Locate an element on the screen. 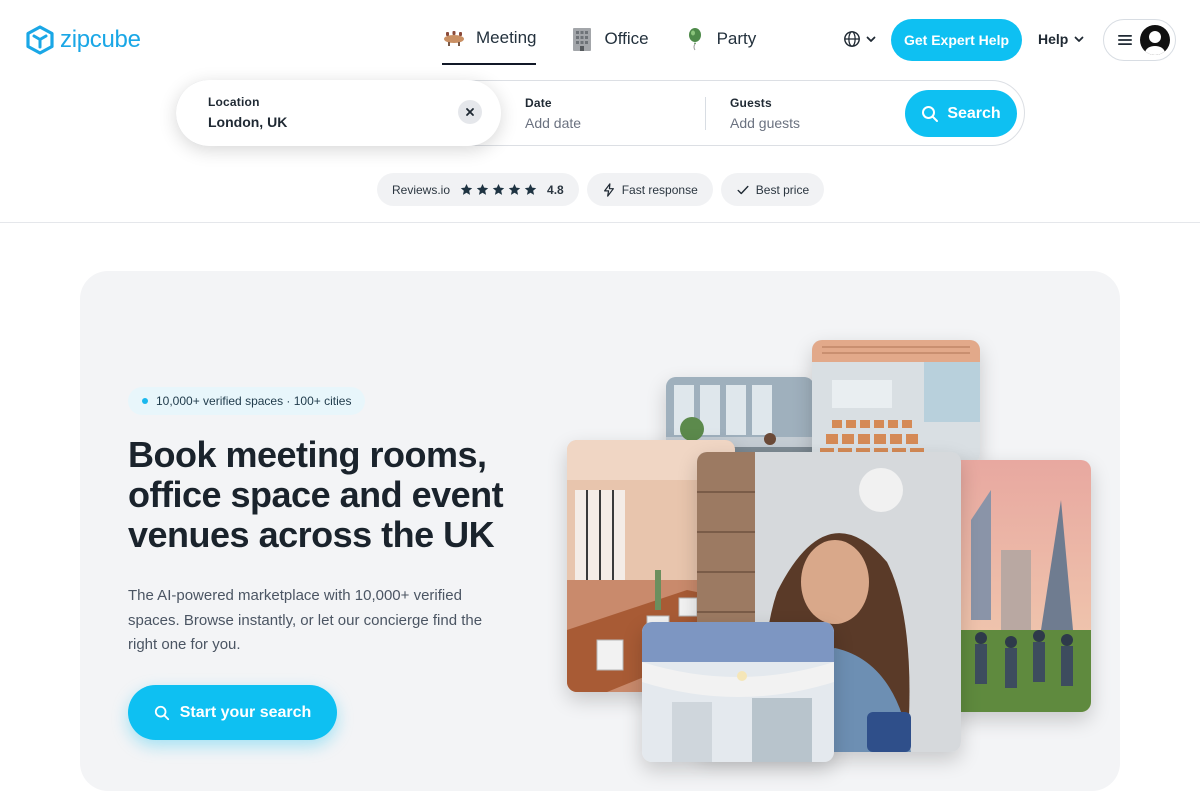 The height and width of the screenshot is (791, 1200). help-menu: Help is located at coordinates (1061, 39).